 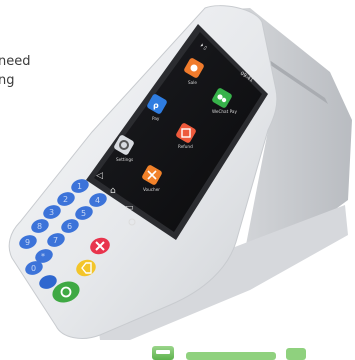 I want to click on key-label-6: 6, so click(x=69, y=226).